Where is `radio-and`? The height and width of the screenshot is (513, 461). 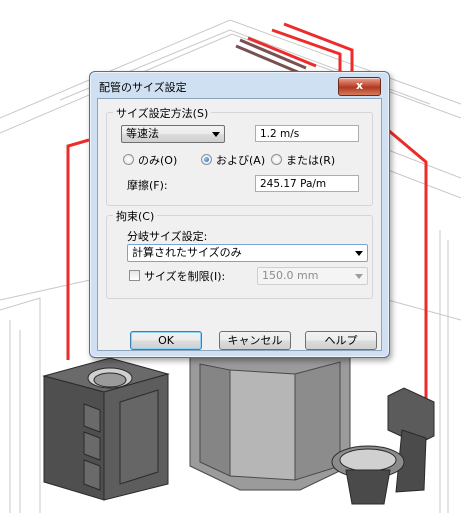
radio-and is located at coordinates (206, 159).